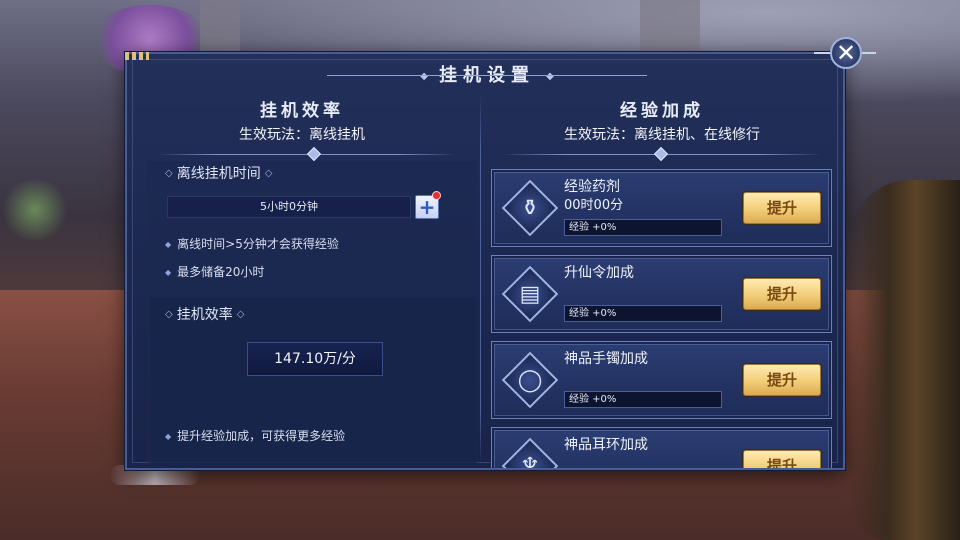 This screenshot has width=960, height=540. What do you see at coordinates (530, 208) in the screenshot?
I see `potion-bowl-icon: ⚱` at bounding box center [530, 208].